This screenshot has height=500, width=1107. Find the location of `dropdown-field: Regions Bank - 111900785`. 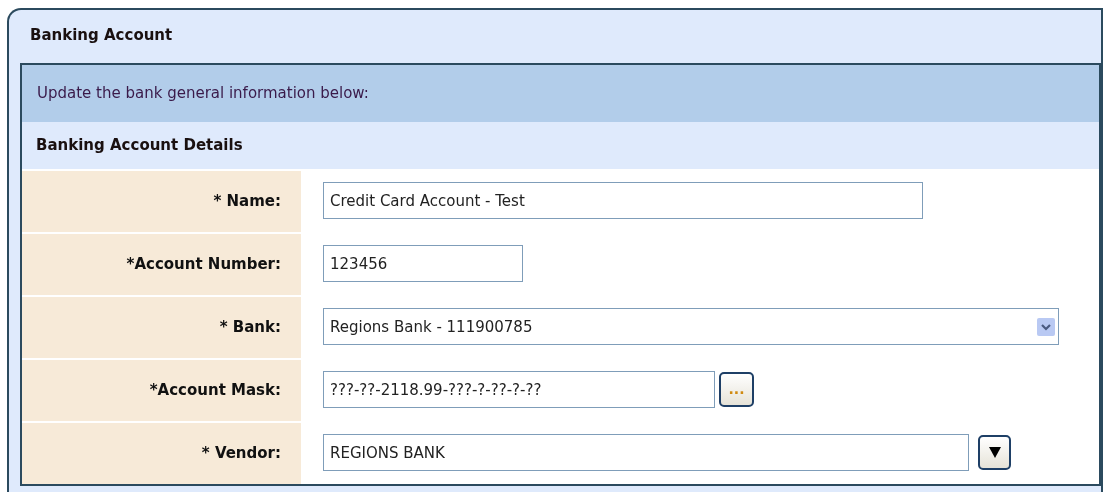

dropdown-field: Regions Bank - 111900785 is located at coordinates (691, 326).